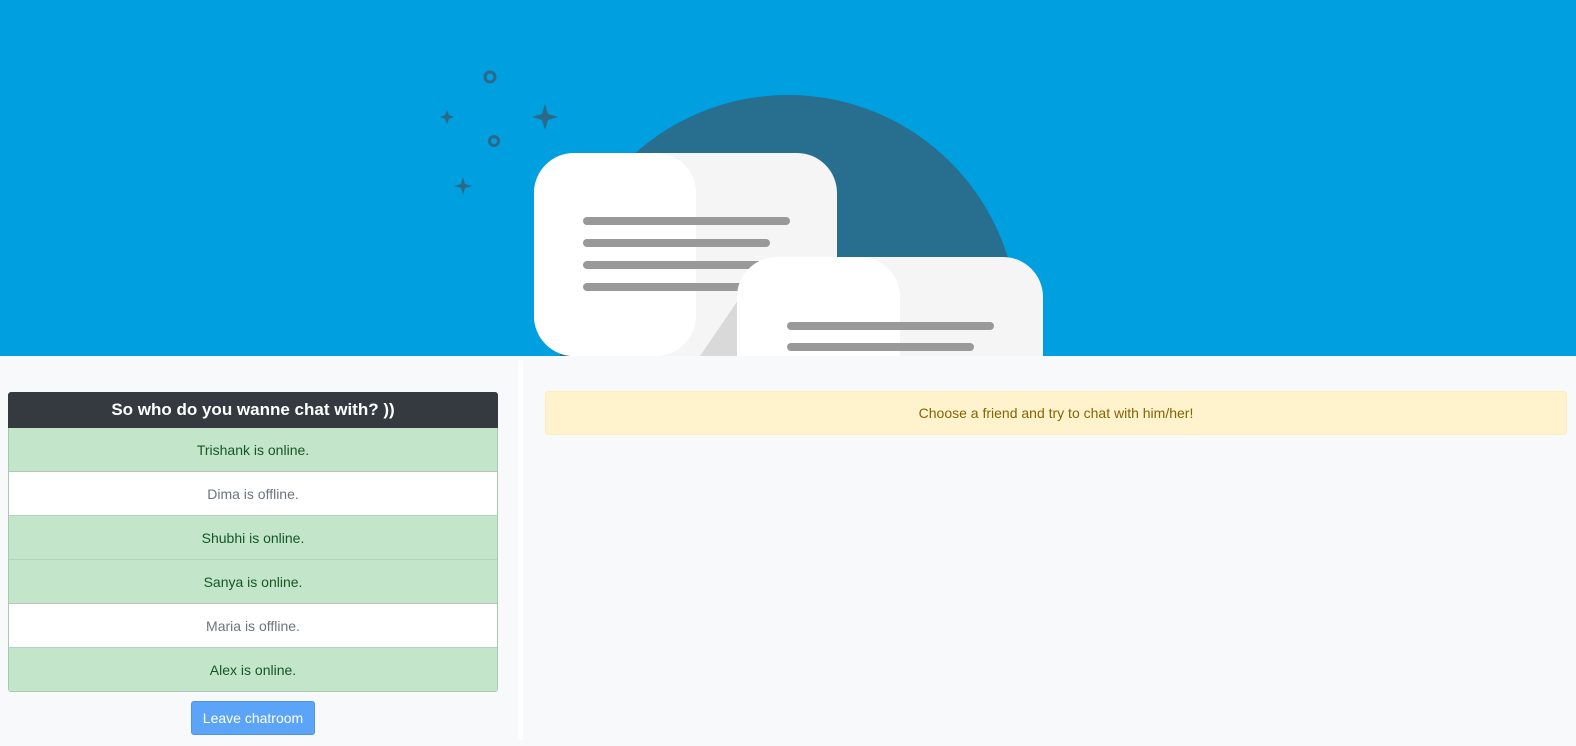 The width and height of the screenshot is (1576, 746). What do you see at coordinates (253, 493) in the screenshot?
I see `friend-item-dima: Dima is offline.` at bounding box center [253, 493].